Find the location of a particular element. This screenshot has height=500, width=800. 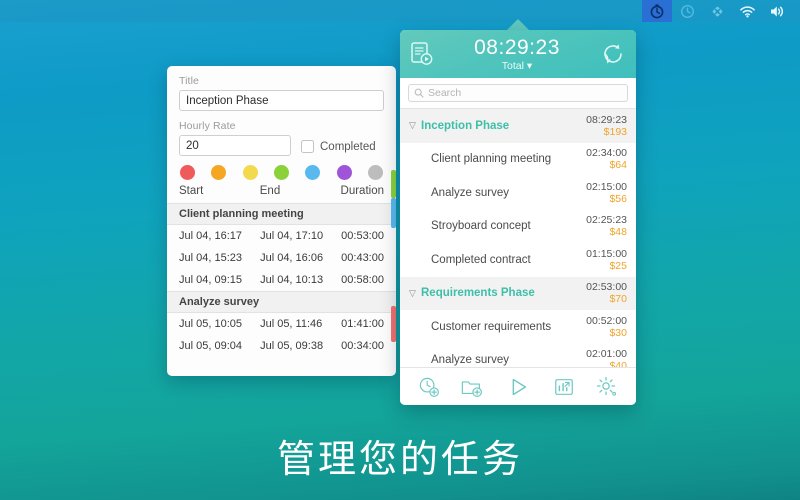

chevron-down-icon: ▾ is located at coordinates (529, 65).